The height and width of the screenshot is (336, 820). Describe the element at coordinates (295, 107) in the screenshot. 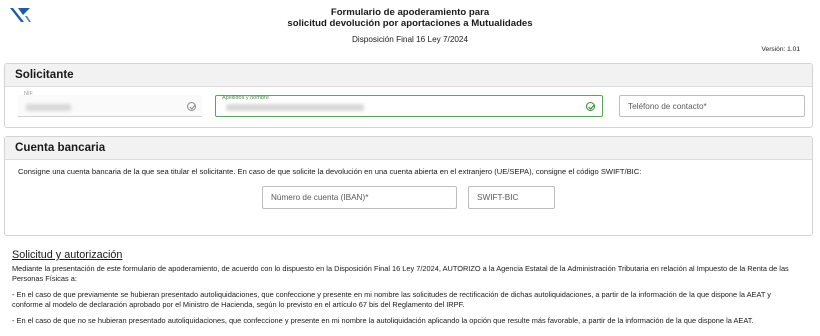

I see `apellidos-value-redacted` at that location.